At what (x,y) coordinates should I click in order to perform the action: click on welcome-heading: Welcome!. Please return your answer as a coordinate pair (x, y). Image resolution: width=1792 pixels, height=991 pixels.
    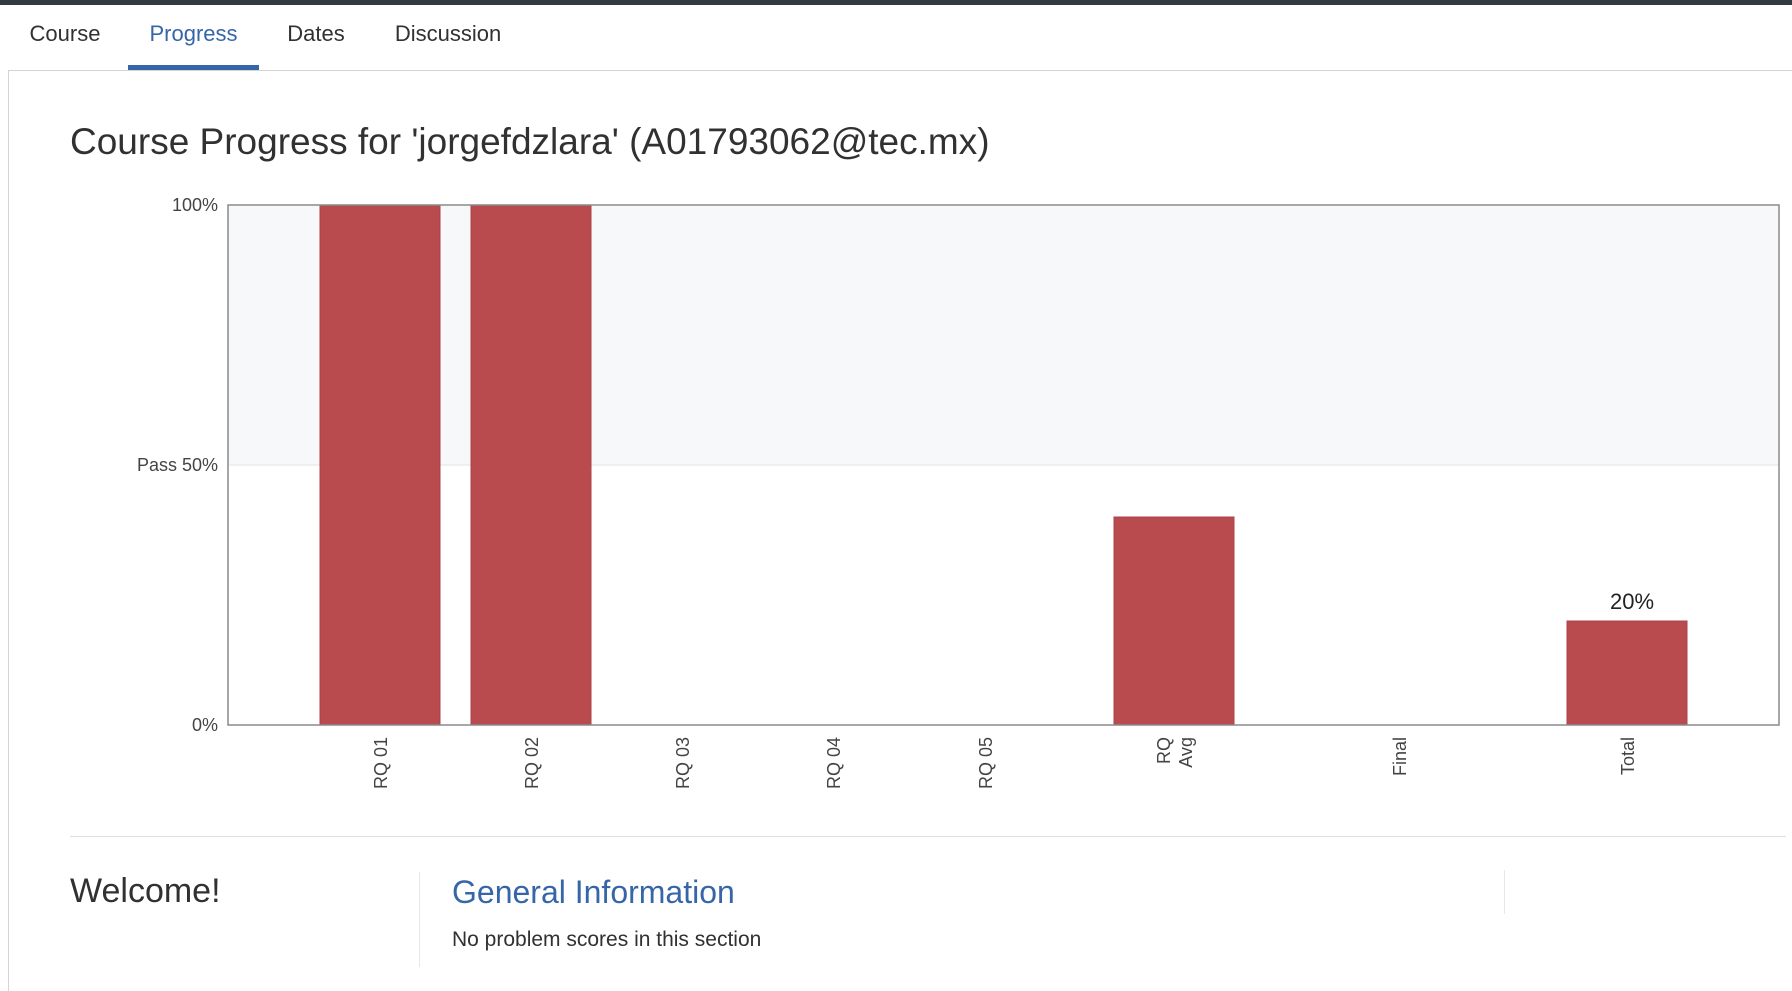
    Looking at the image, I should click on (145, 891).